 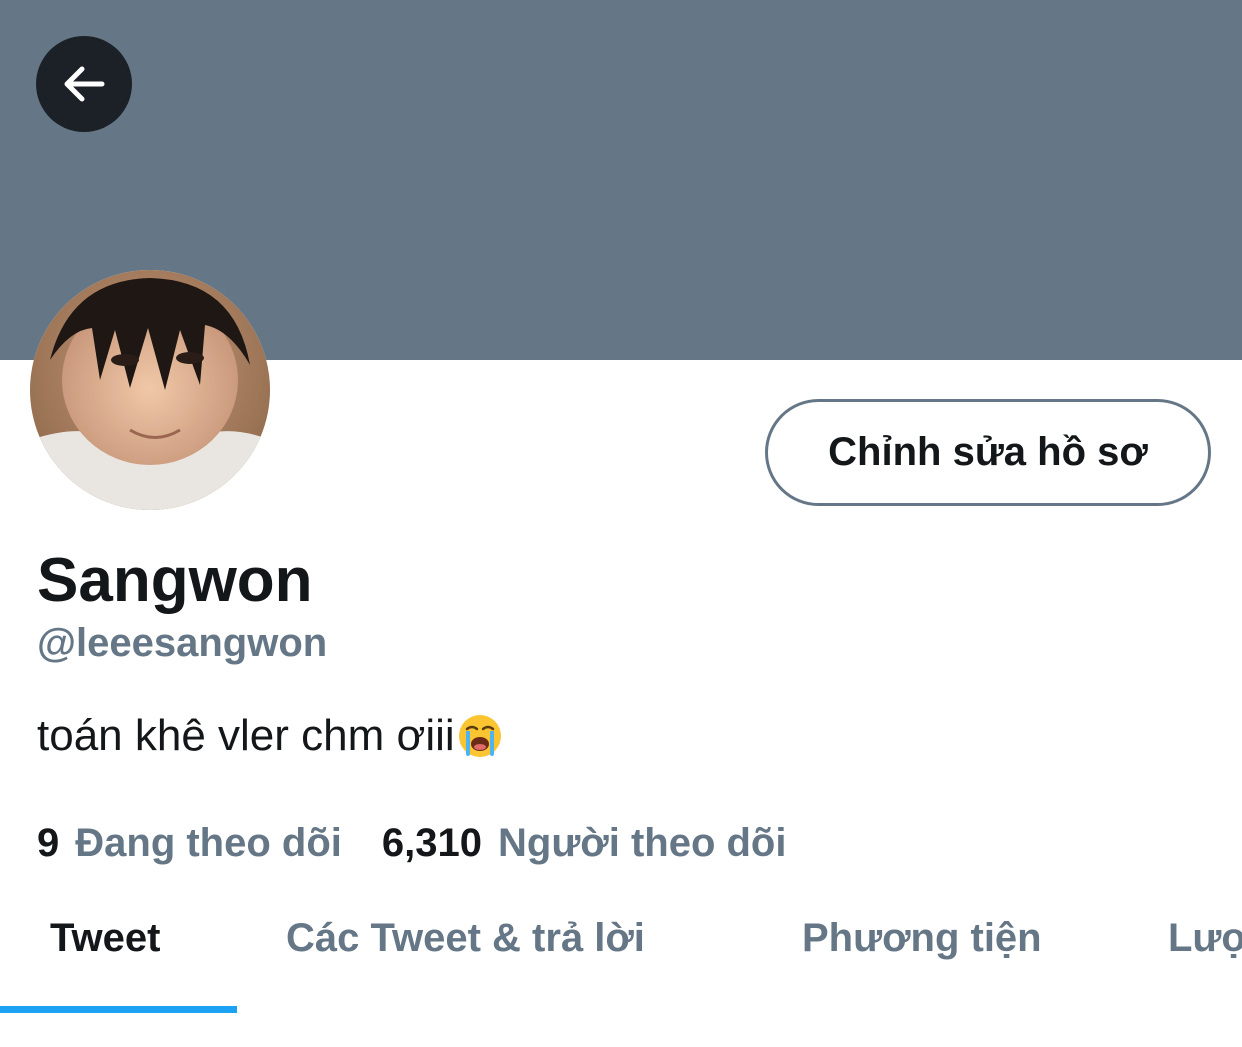 I want to click on following-stat: 9 Đang theo dõi, so click(x=189, y=843).